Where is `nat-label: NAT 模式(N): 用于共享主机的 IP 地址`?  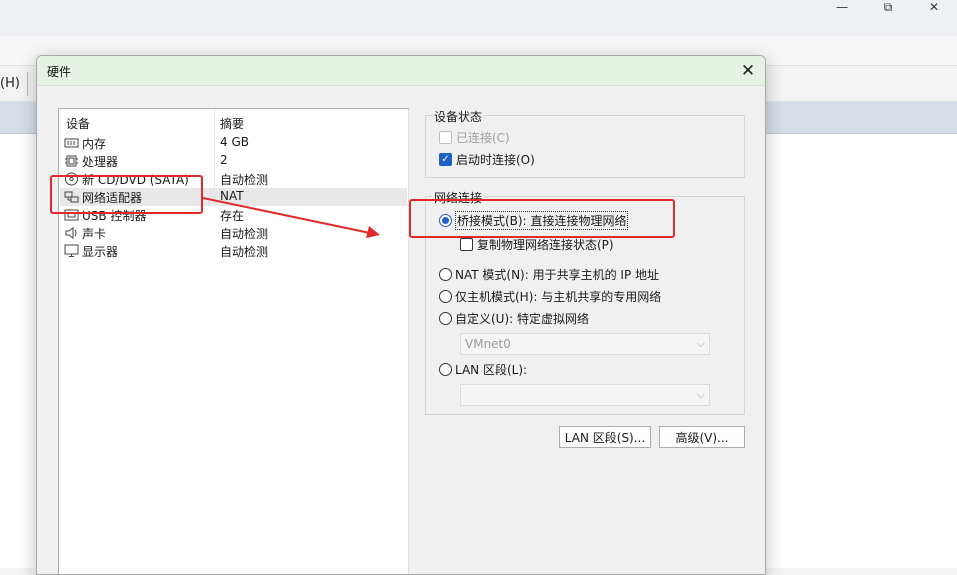 nat-label: NAT 模式(N): 用于共享主机的 IP 地址 is located at coordinates (557, 275).